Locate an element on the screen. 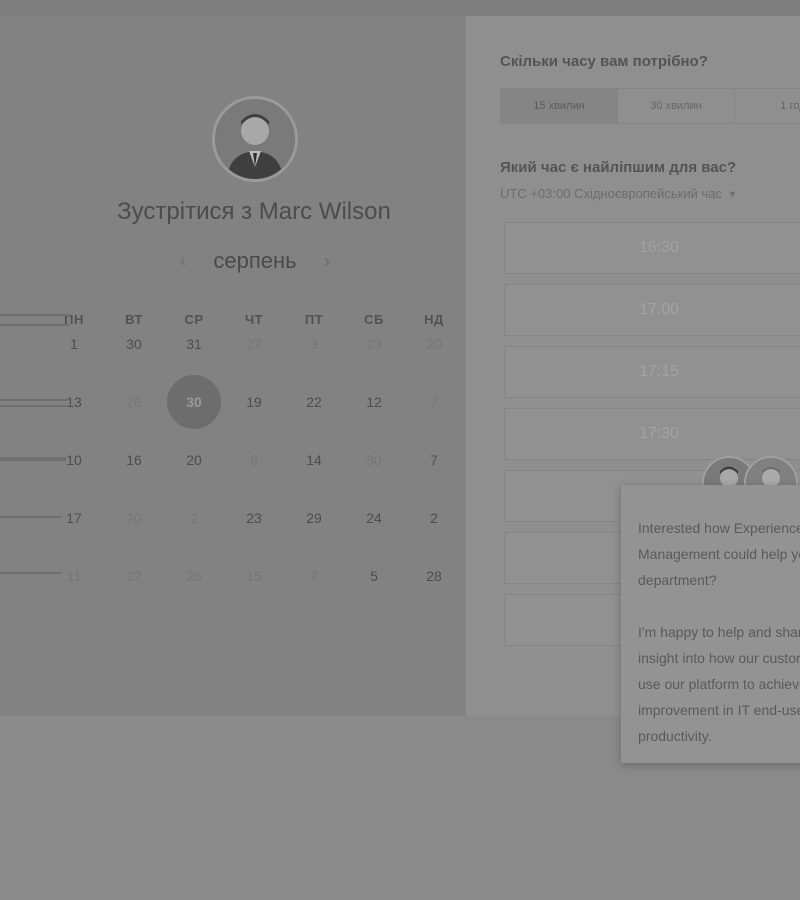  month-label: серпень is located at coordinates (255, 260).